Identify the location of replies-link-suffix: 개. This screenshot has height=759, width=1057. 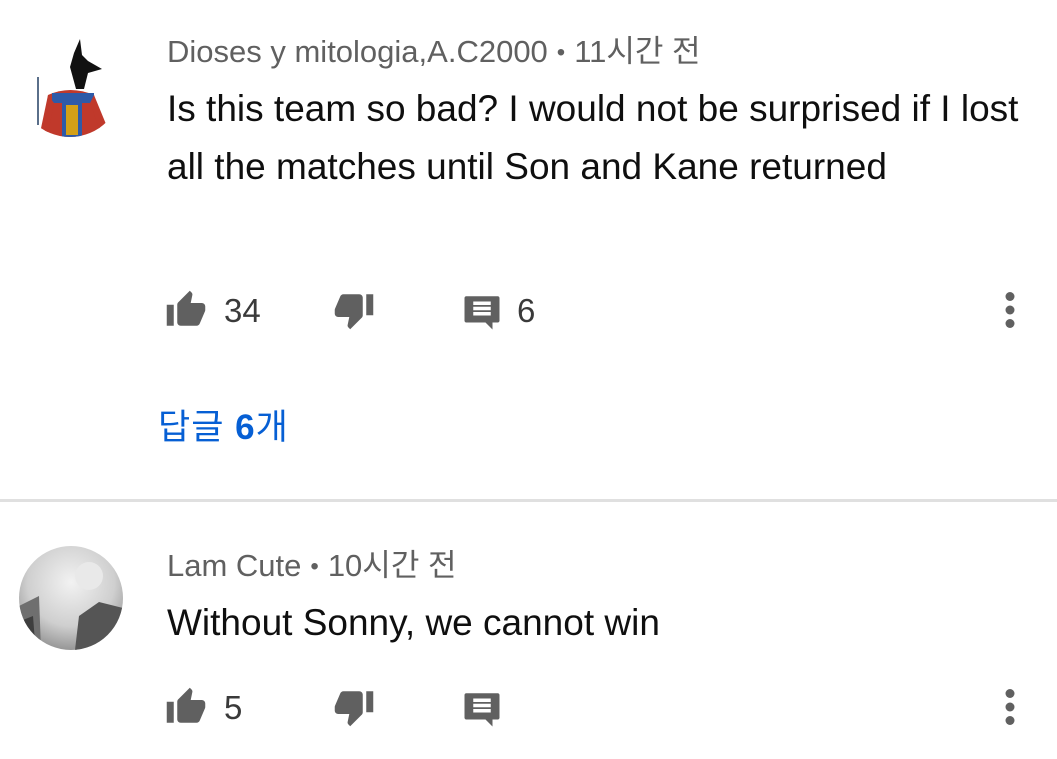
(272, 427).